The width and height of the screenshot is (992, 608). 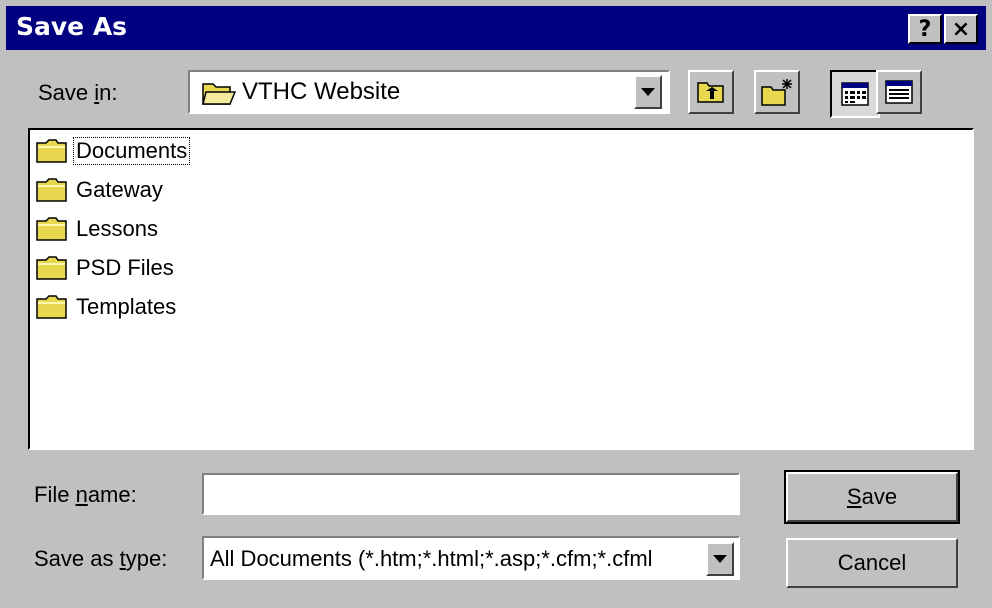 What do you see at coordinates (101, 558) in the screenshot?
I see `save-as-type-label: Save as type:` at bounding box center [101, 558].